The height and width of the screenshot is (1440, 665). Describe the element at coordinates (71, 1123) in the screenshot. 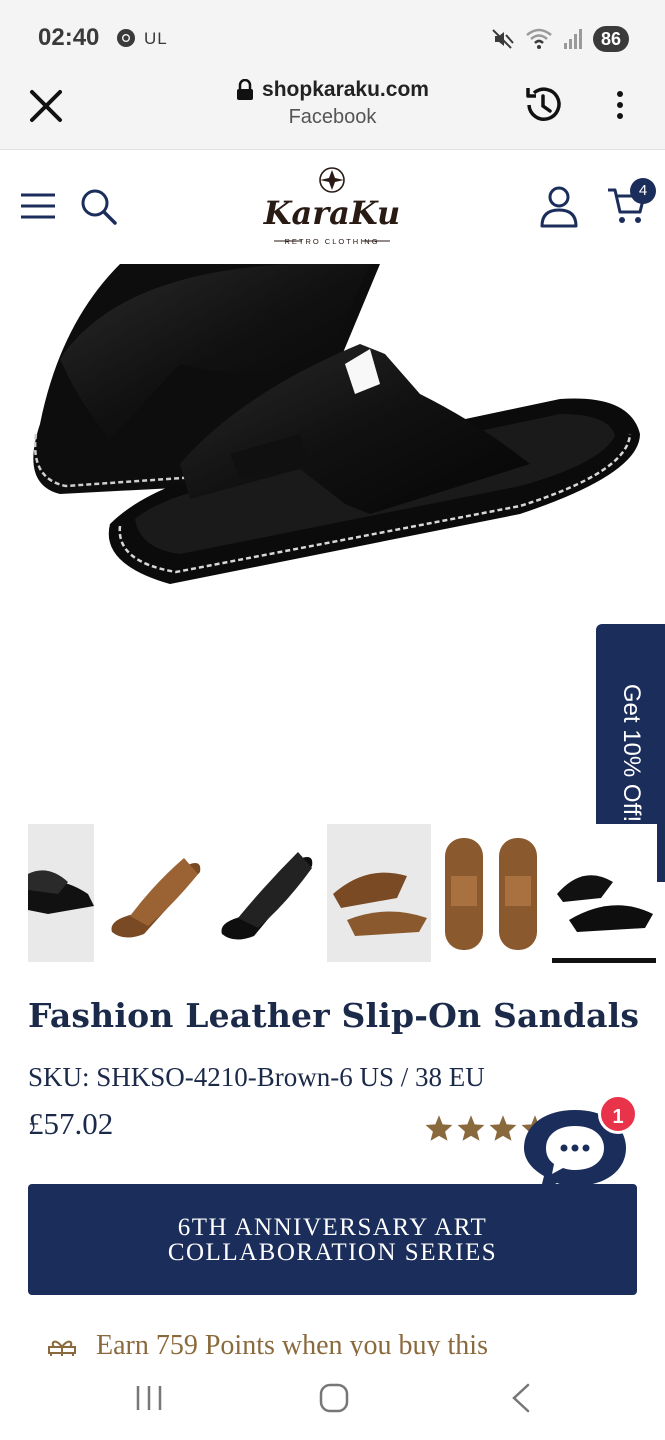

I see `product-price: £57.02` at that location.